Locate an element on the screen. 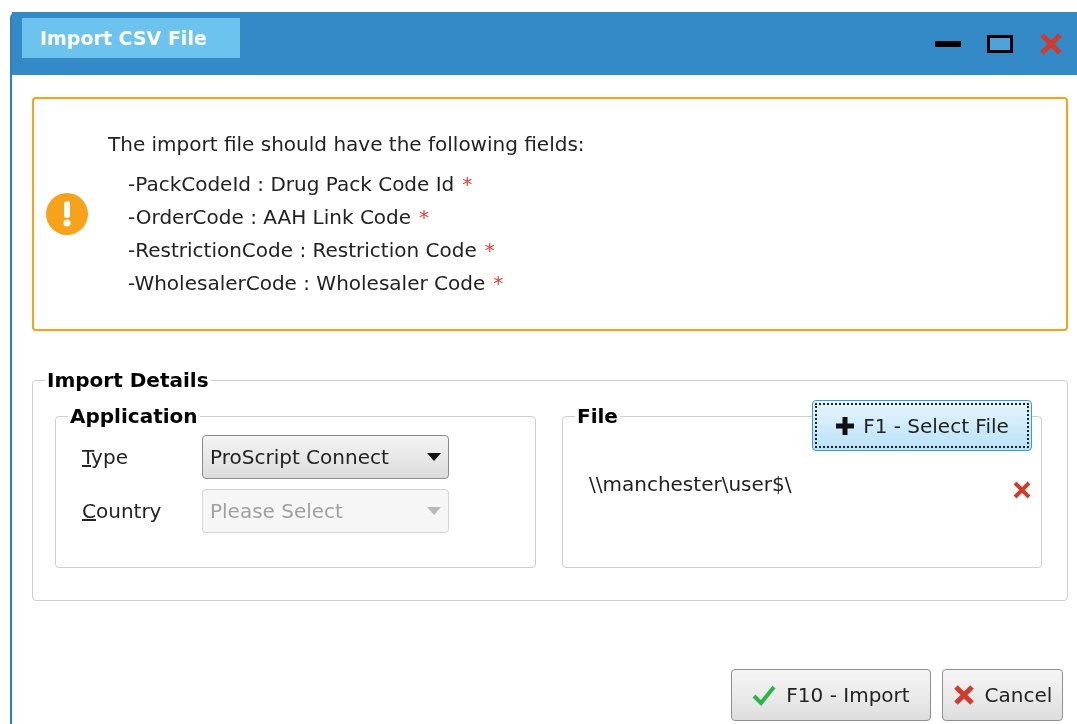  file-path: \\manchester\user$\ is located at coordinates (690, 484).